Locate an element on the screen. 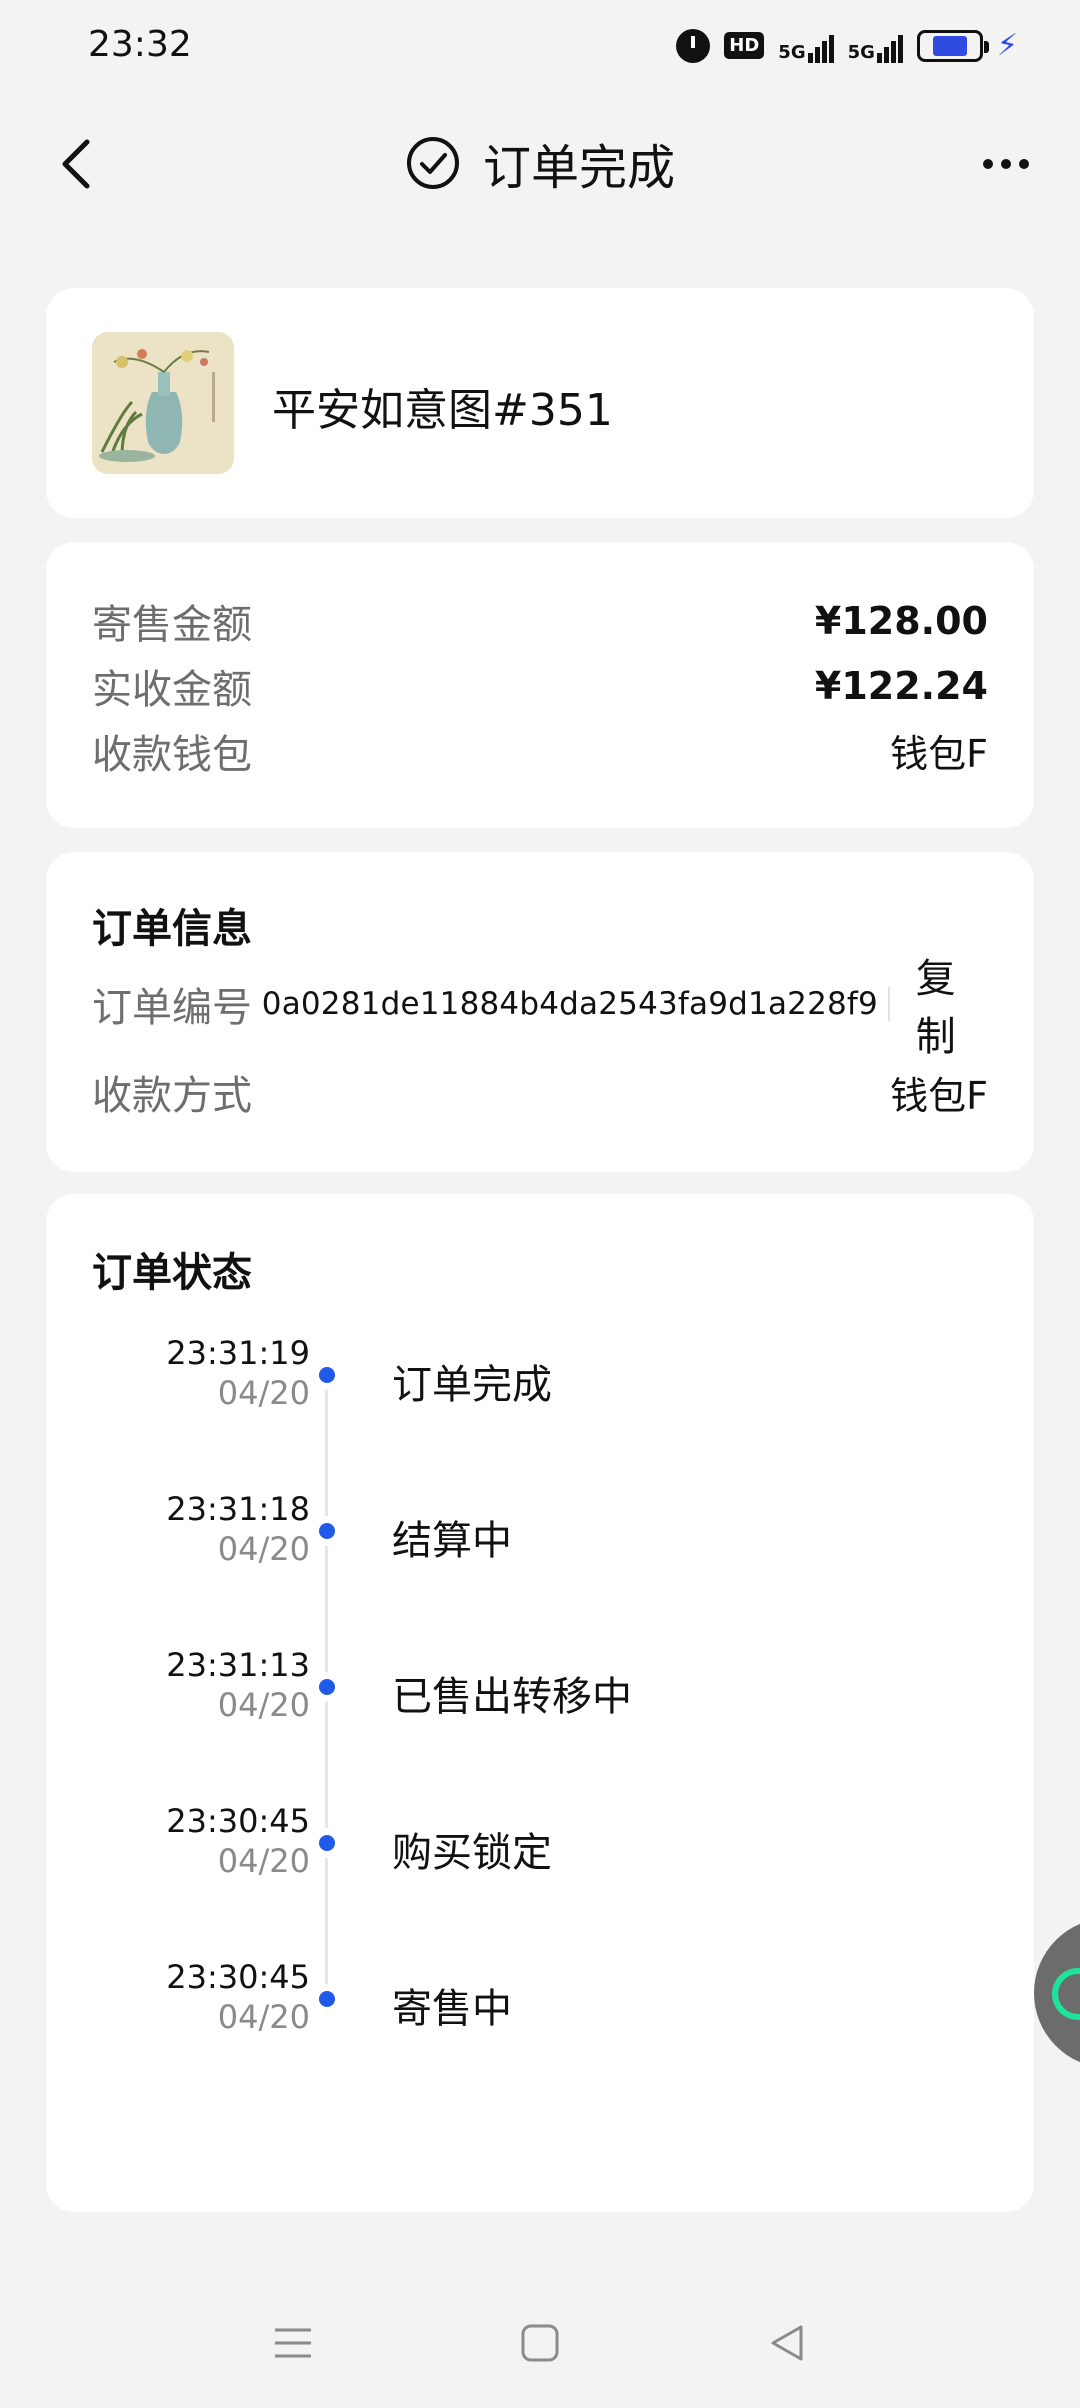 Image resolution: width=1080 pixels, height=2408 pixels. title-wrap: 订单完成 is located at coordinates (540, 163).